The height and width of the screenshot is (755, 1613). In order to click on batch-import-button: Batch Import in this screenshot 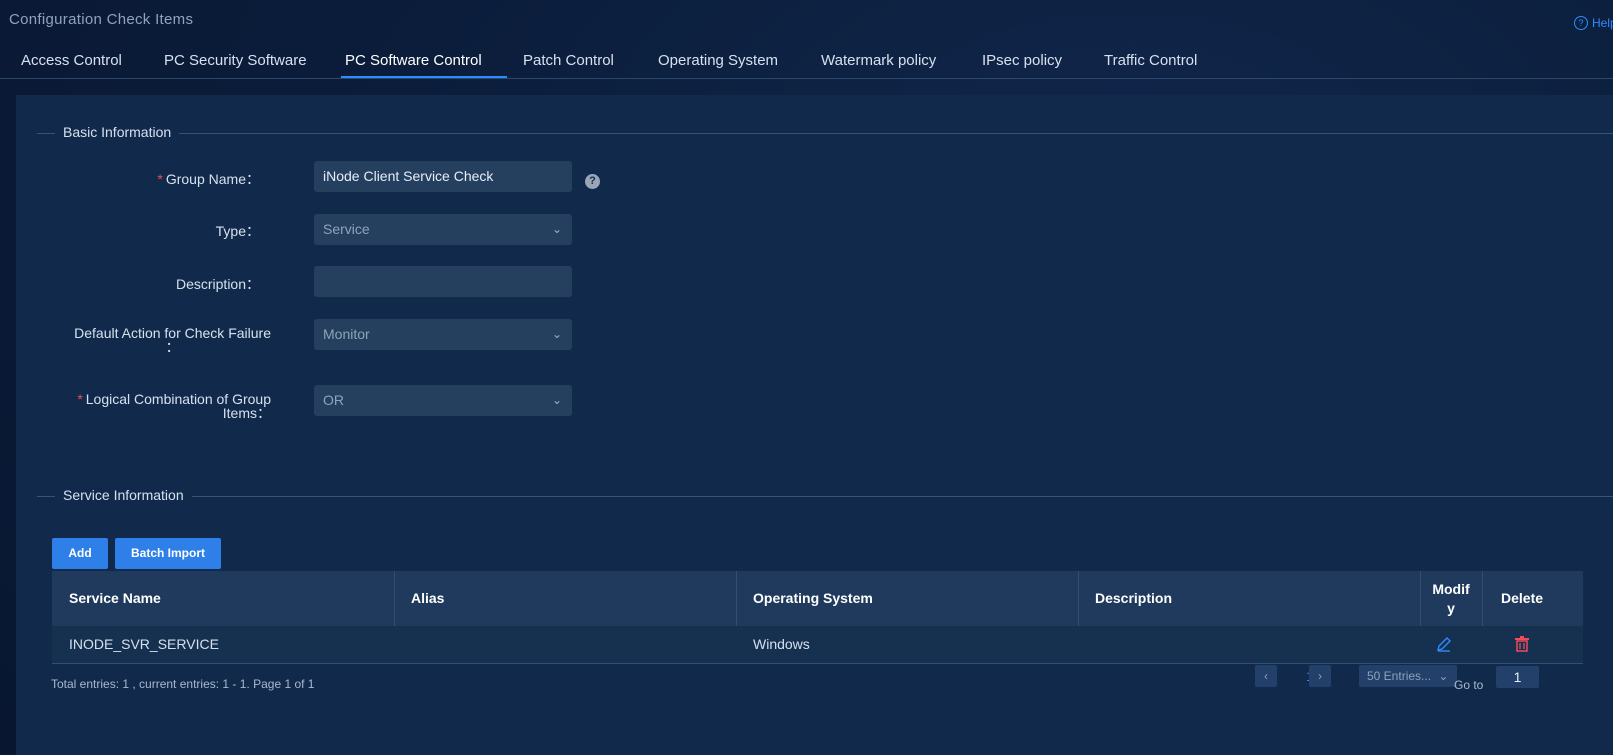, I will do `click(168, 553)`.